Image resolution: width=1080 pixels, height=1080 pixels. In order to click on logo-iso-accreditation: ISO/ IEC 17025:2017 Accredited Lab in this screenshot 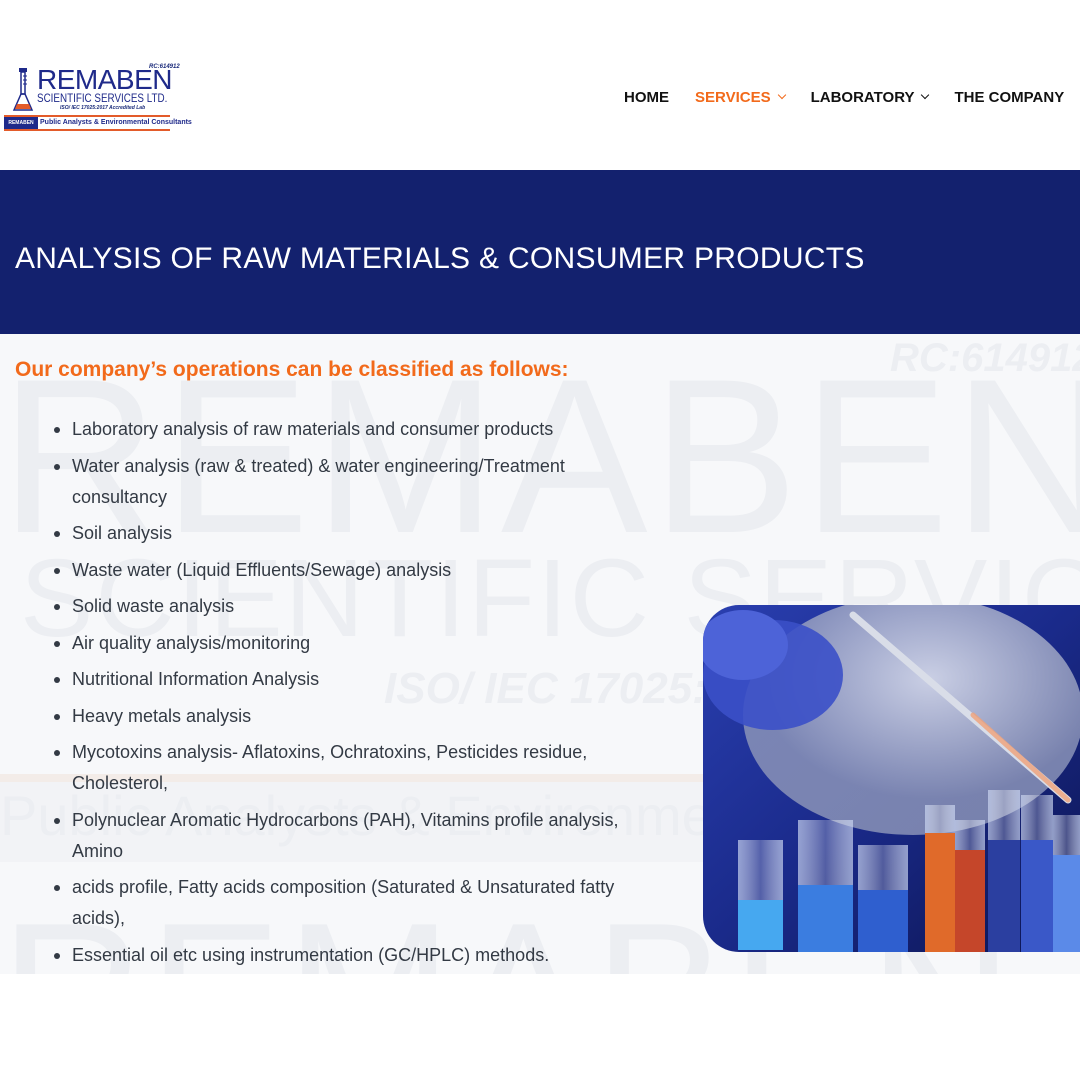, I will do `click(103, 108)`.